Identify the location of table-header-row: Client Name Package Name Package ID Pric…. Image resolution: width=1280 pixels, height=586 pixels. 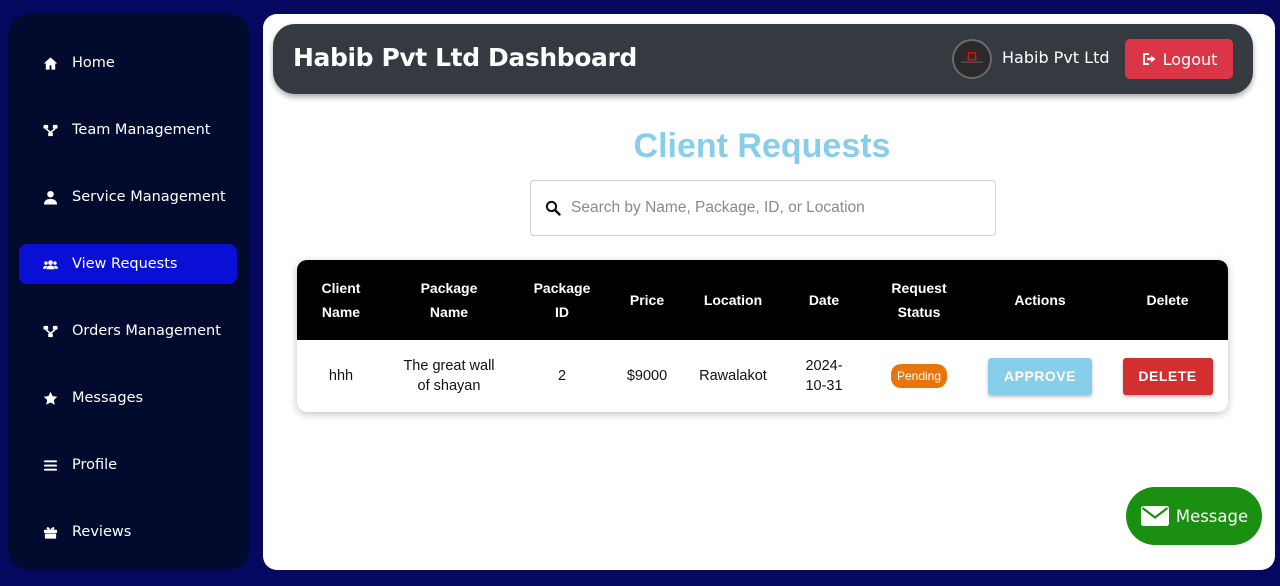
(762, 300).